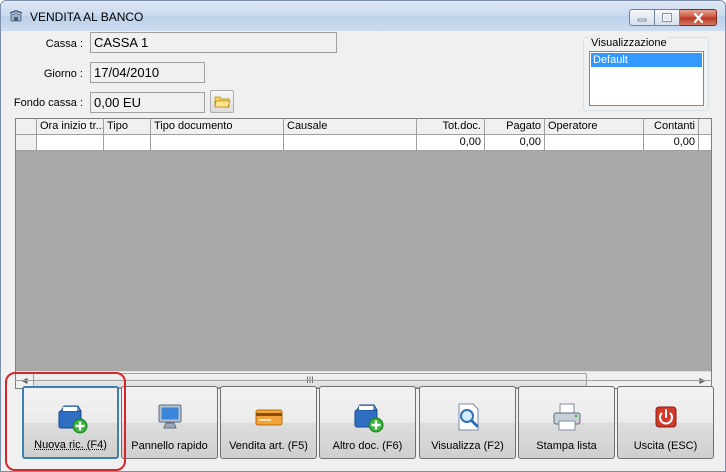  I want to click on fondo-cassa-field: 0,00 EU, so click(147, 102).